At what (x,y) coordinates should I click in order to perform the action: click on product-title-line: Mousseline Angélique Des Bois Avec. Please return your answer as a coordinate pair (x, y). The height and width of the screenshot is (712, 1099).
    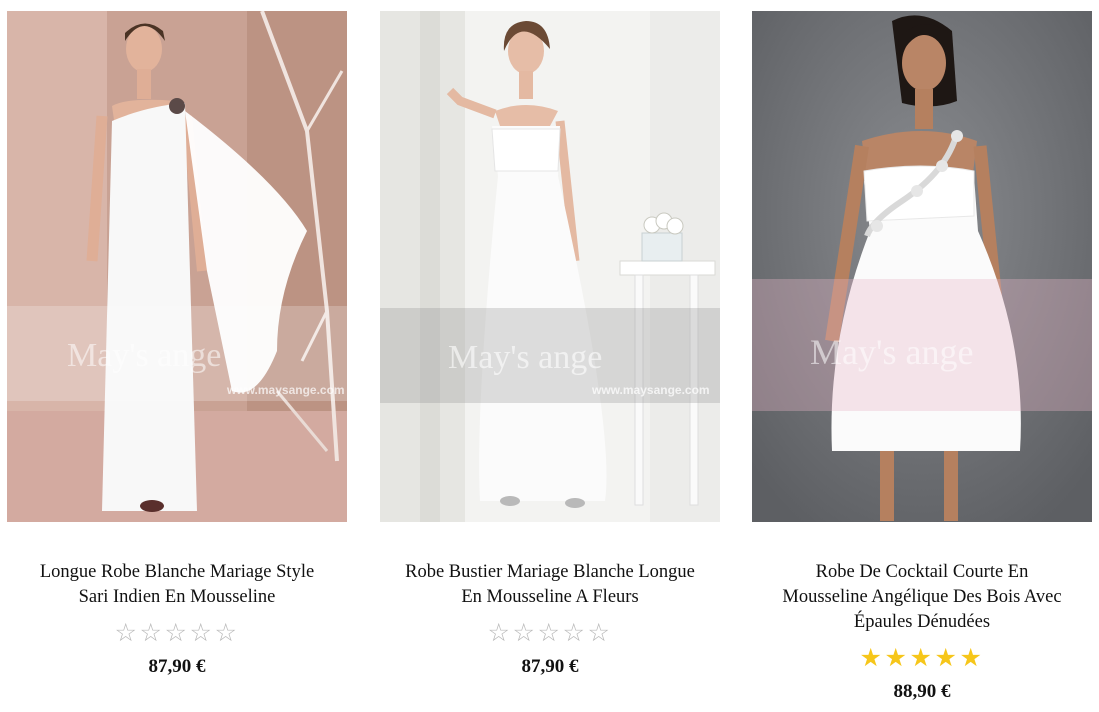
    Looking at the image, I should click on (922, 597).